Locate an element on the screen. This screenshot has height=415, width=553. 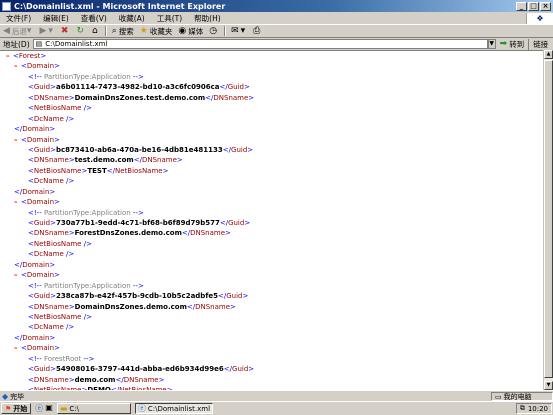
element-value: 238ca87b-e42f-457b-9cdb-10b5c2adbfe5 is located at coordinates (137, 296).